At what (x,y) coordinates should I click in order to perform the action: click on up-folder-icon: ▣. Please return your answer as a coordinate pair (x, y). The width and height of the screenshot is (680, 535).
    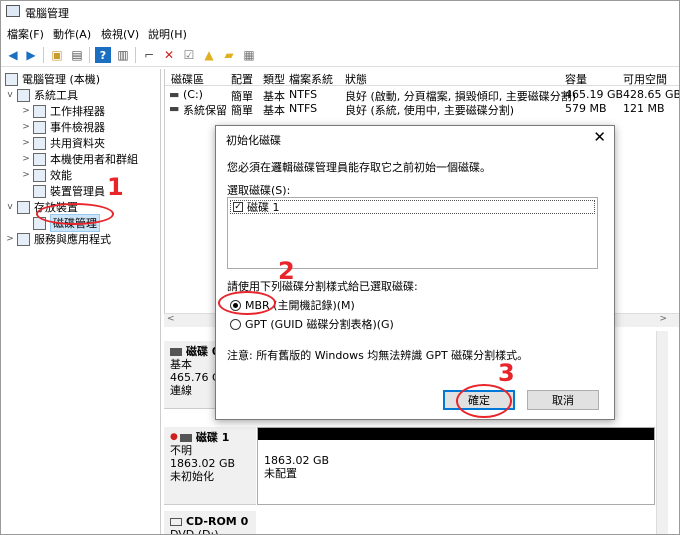
    Looking at the image, I should click on (57, 55).